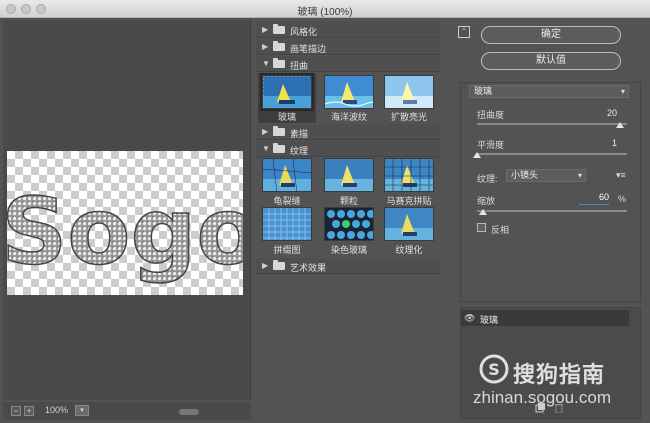 This screenshot has height=423, width=650. Describe the element at coordinates (348, 132) in the screenshot. I see `folder-sketch: ▶ 素描` at that location.